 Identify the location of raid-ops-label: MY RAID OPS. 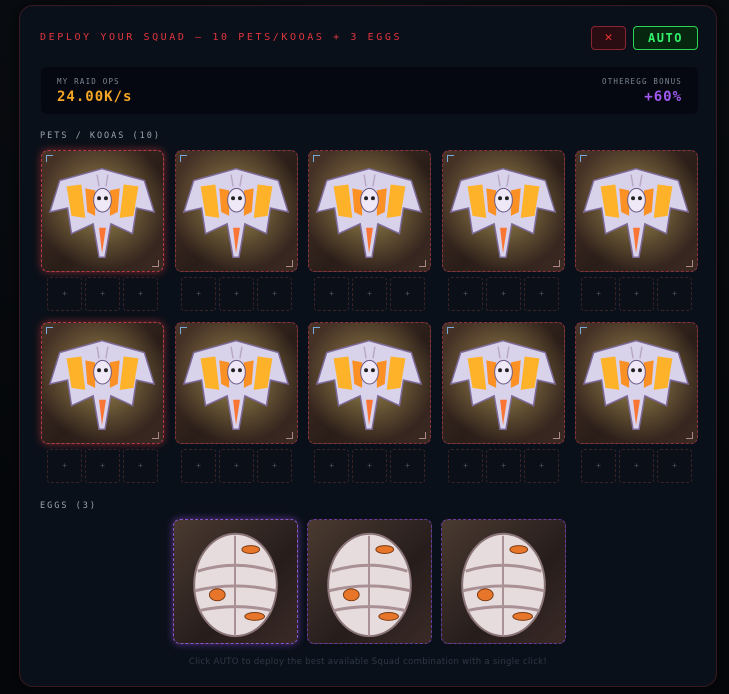
(88, 81).